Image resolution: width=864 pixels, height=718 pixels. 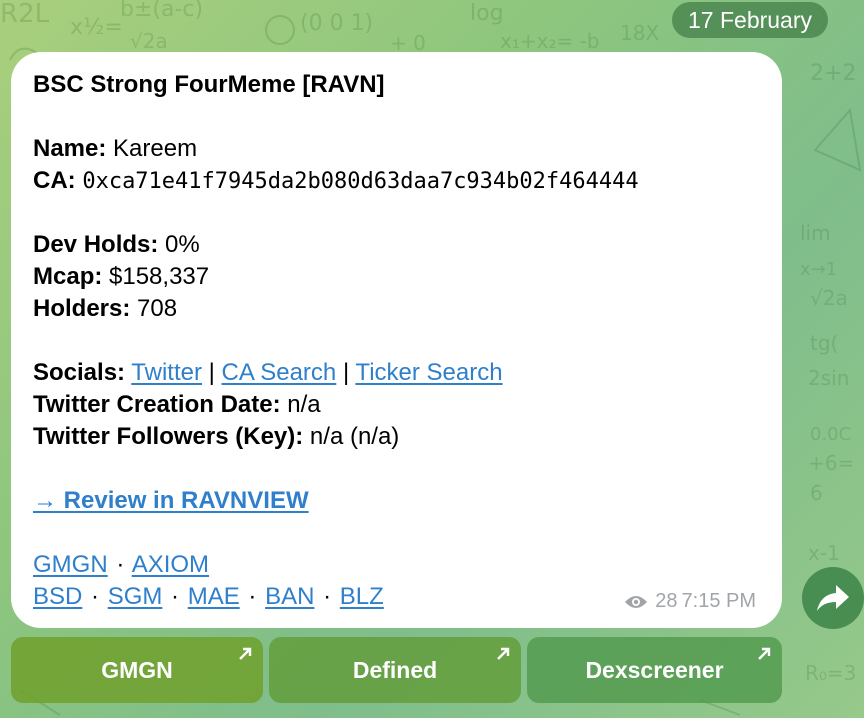 What do you see at coordinates (157, 404) in the screenshot?
I see `twitter-date-label: Twitter Creation Date:` at bounding box center [157, 404].